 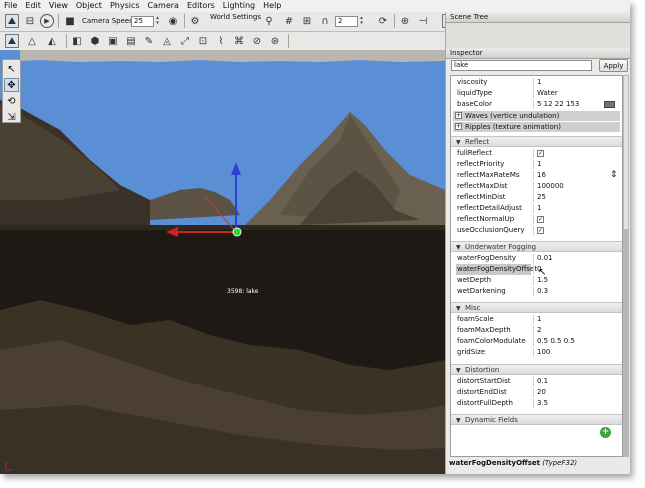 What do you see at coordinates (613, 65) in the screenshot?
I see `apply-button: Apply` at bounding box center [613, 65].